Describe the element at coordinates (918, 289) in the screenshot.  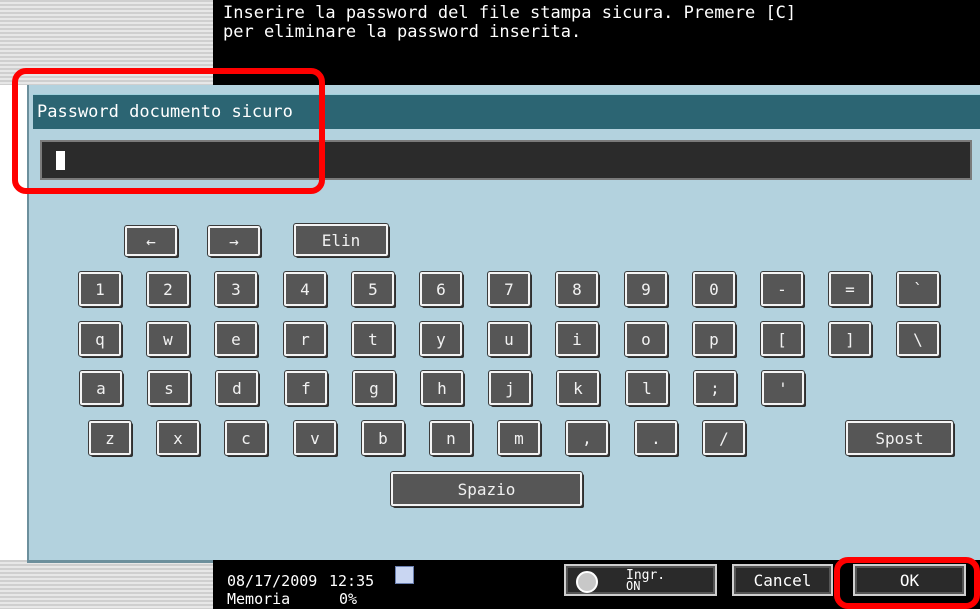
I see `key-row1-12: `` at that location.